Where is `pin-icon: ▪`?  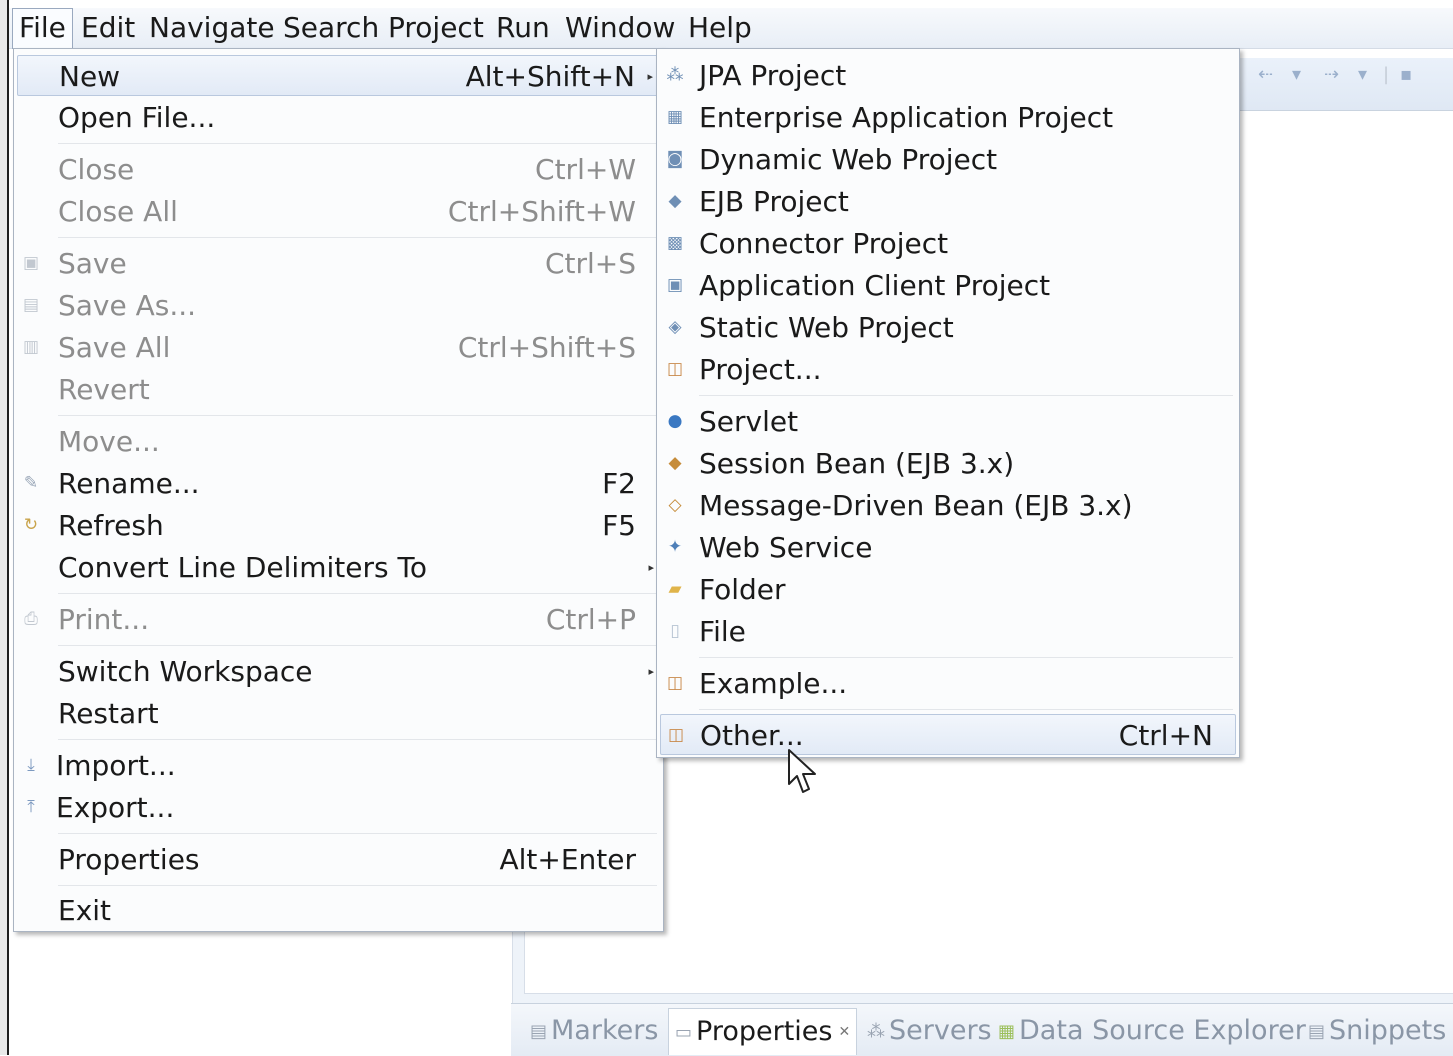 pin-icon: ▪ is located at coordinates (1406, 74).